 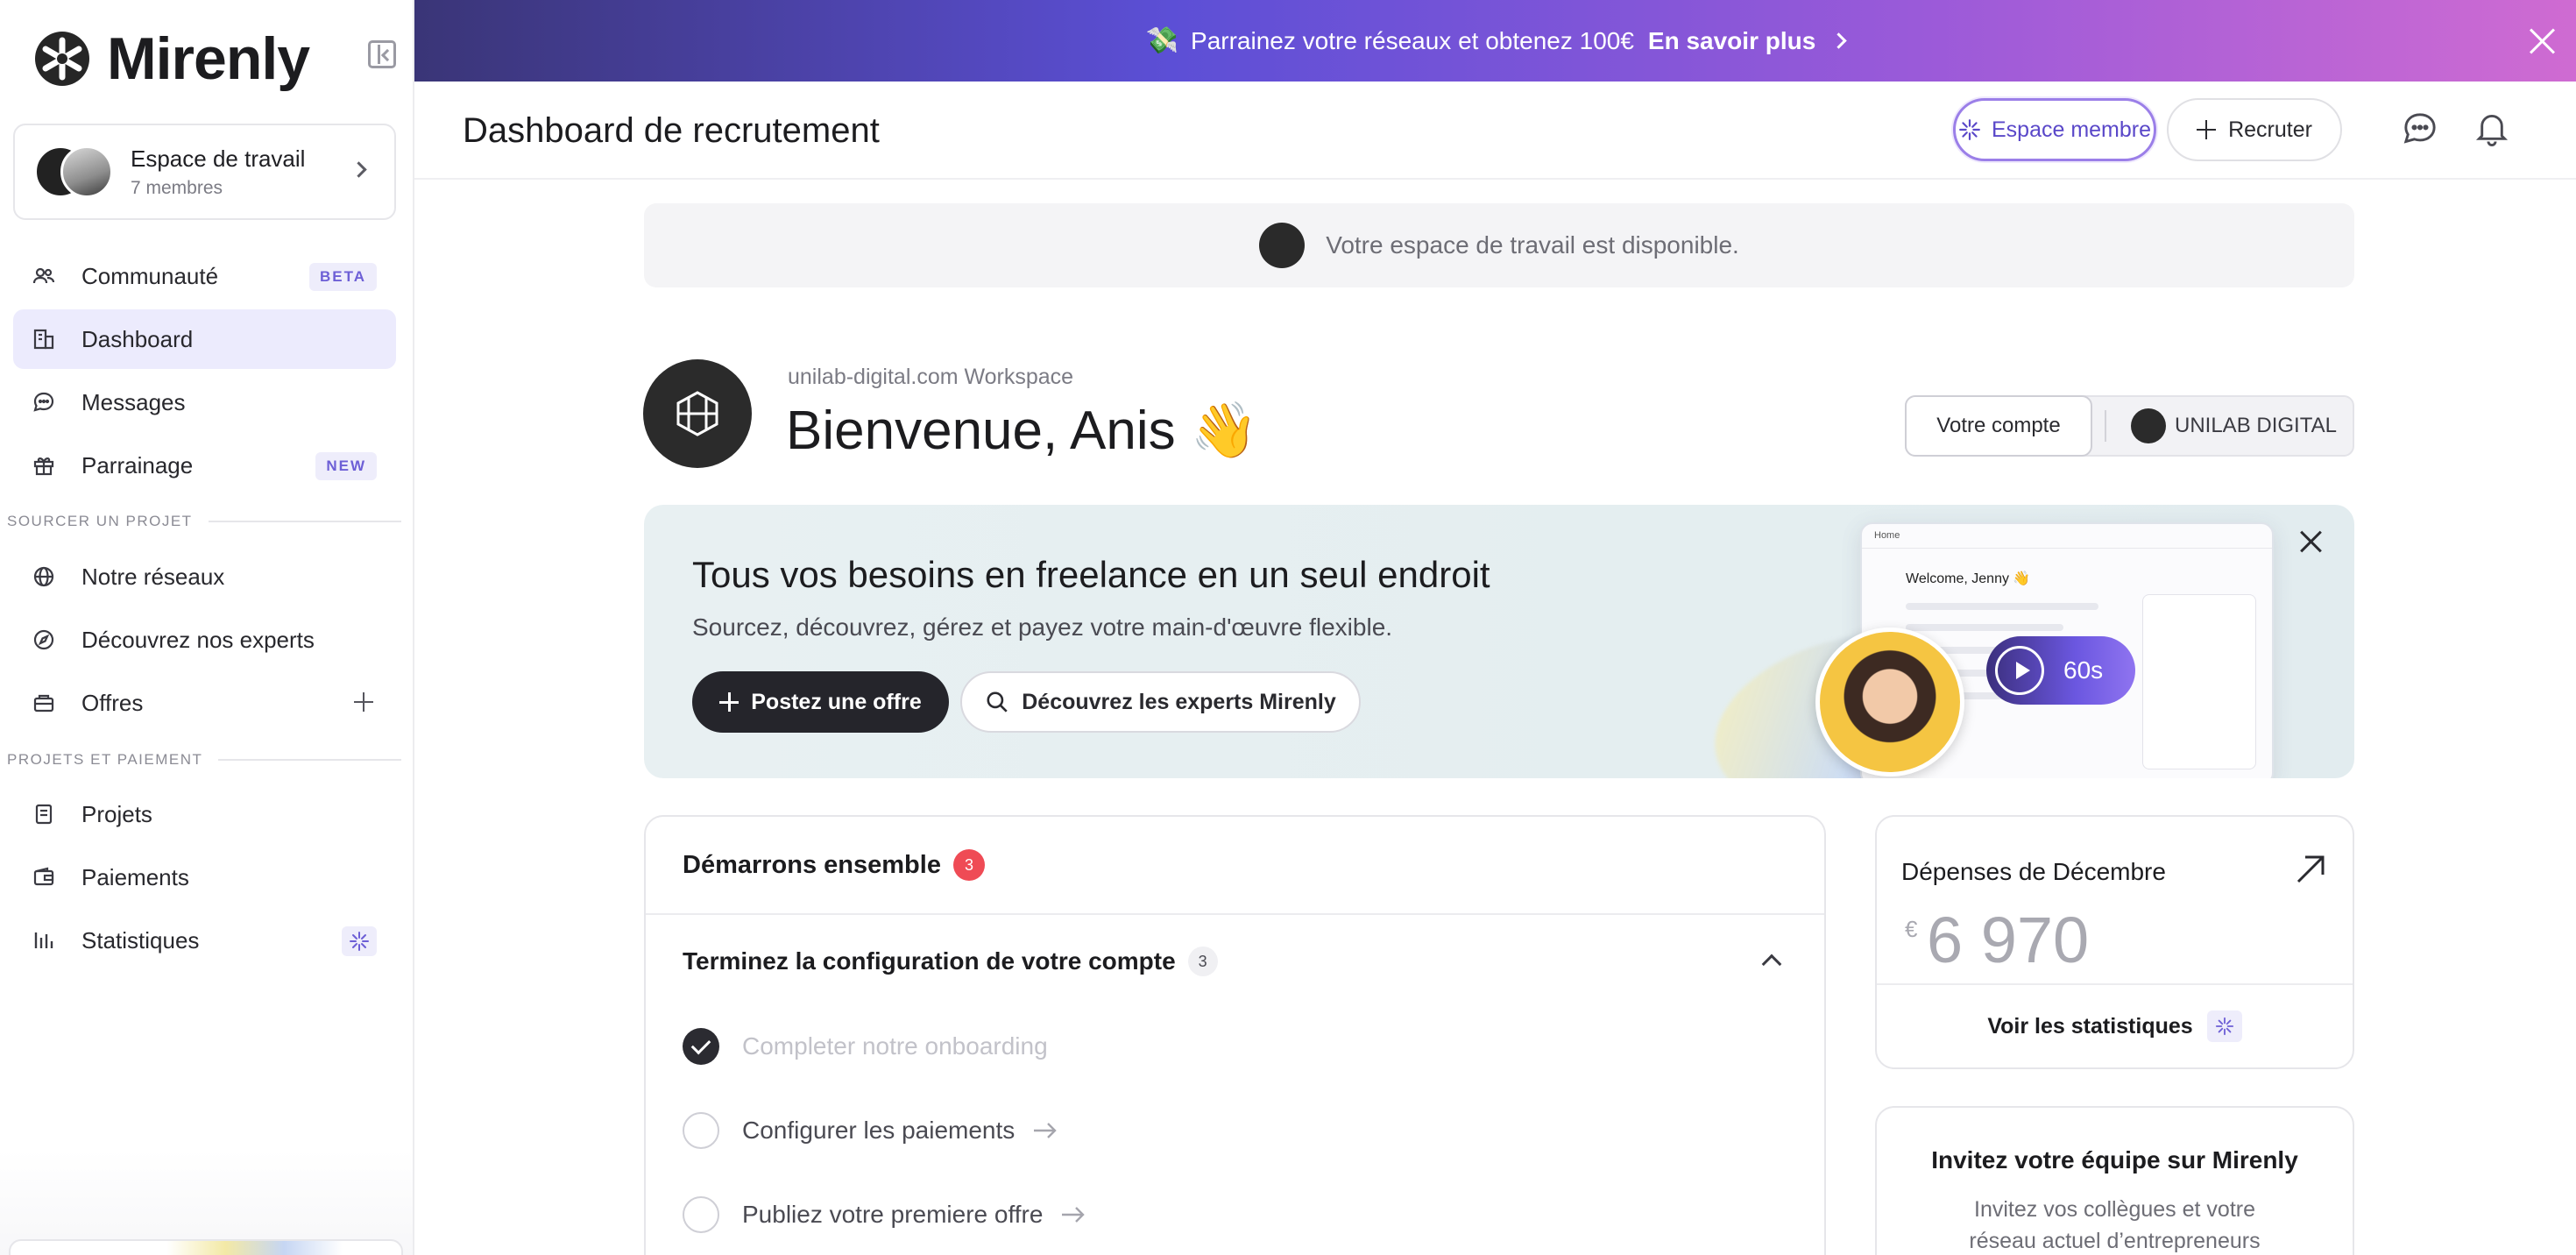 I want to click on chart-icon, so click(x=44, y=940).